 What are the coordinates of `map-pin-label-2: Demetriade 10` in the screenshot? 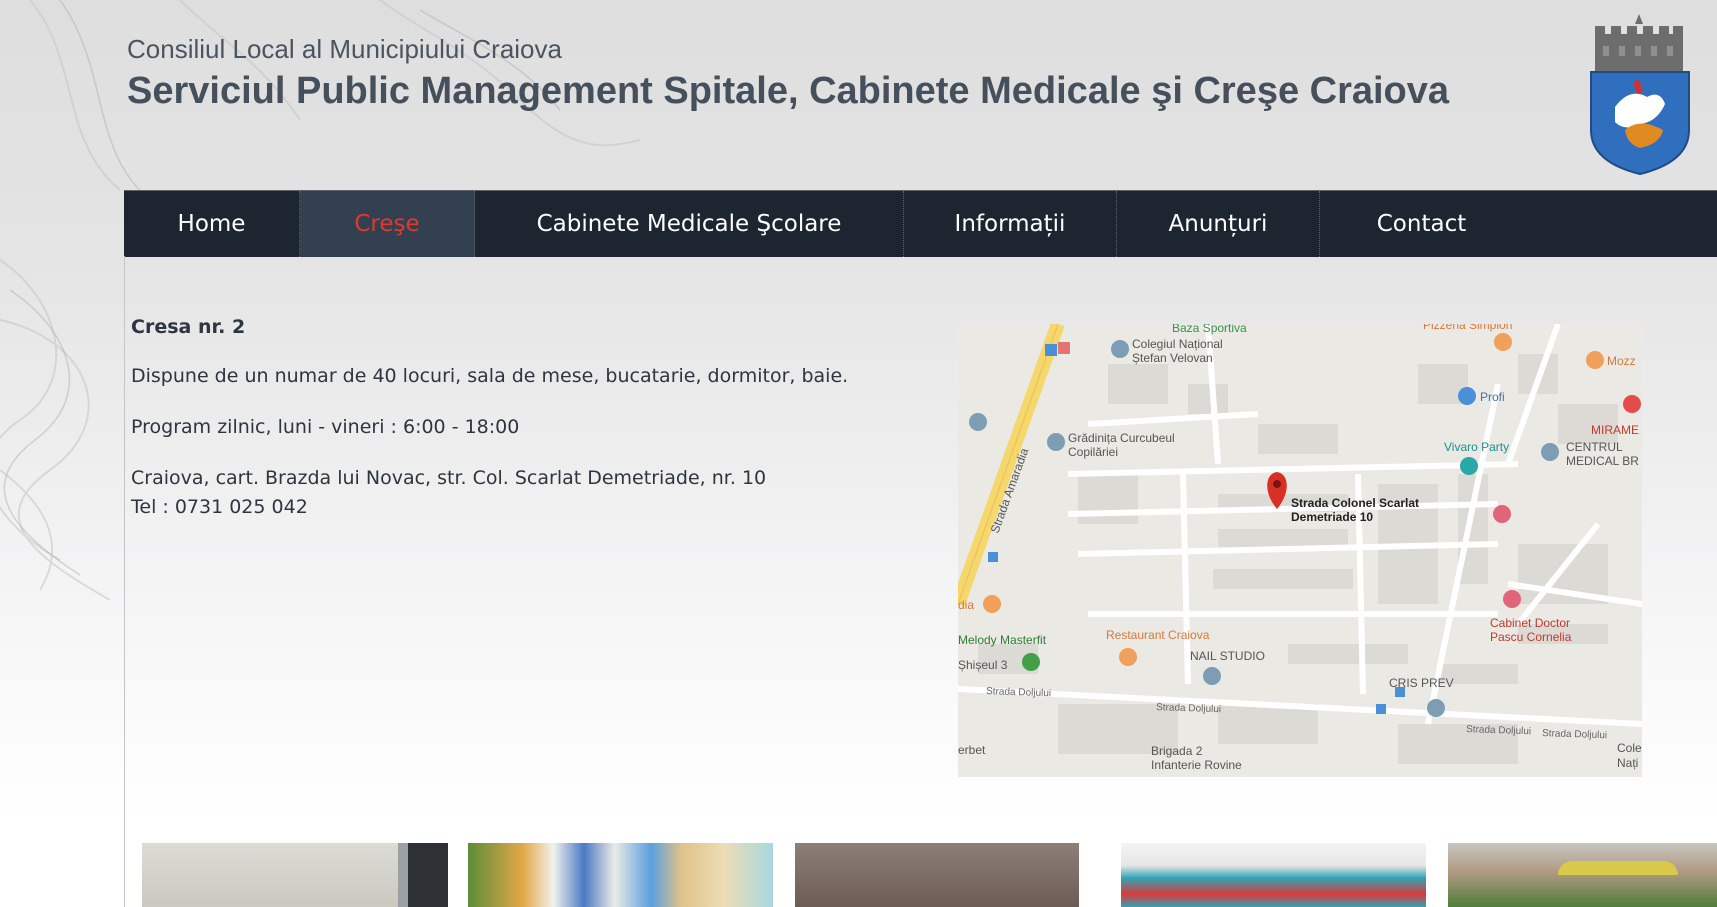 It's located at (1332, 517).